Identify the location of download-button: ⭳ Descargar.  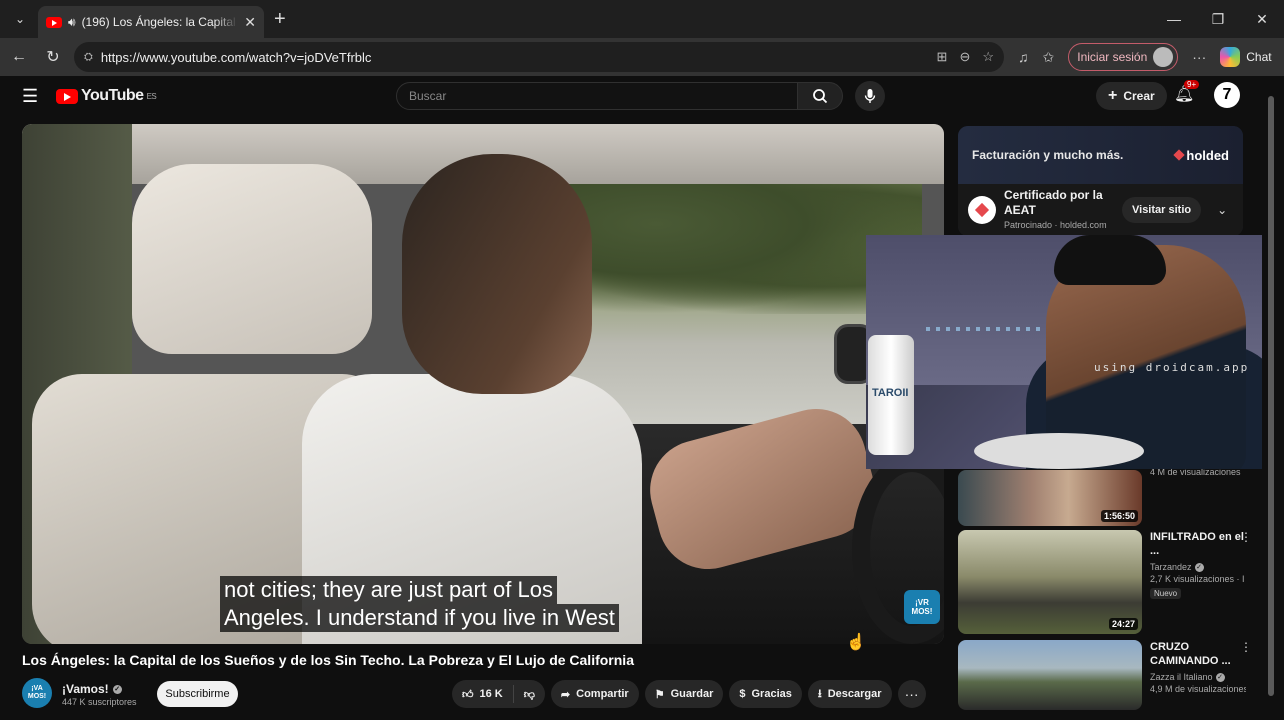
(849, 694).